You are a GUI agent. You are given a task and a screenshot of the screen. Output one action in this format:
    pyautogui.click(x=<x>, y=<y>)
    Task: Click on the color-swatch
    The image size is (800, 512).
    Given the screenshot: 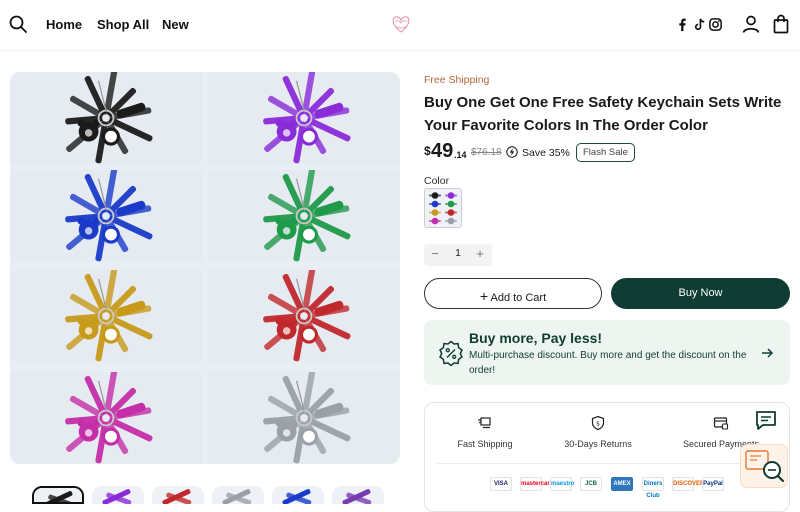 What is the action you would take?
    pyautogui.click(x=443, y=208)
    